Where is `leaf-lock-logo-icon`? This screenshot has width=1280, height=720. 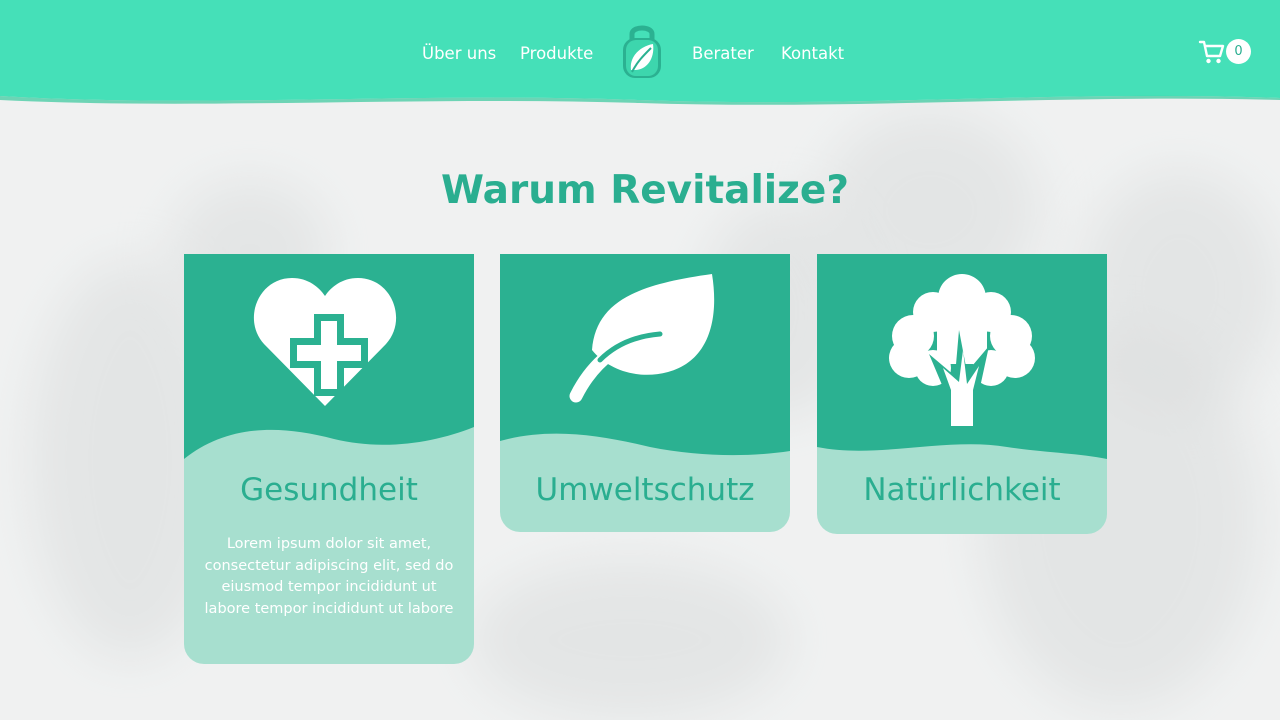 leaf-lock-logo-icon is located at coordinates (642, 51).